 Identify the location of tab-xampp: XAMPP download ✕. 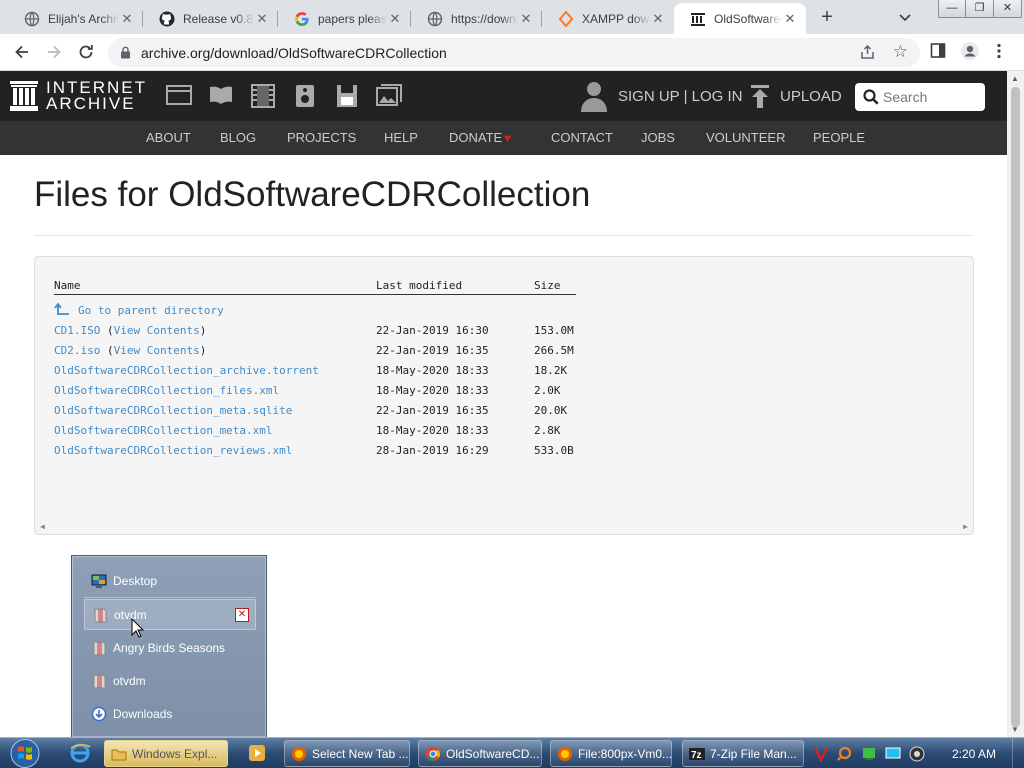
(608, 18).